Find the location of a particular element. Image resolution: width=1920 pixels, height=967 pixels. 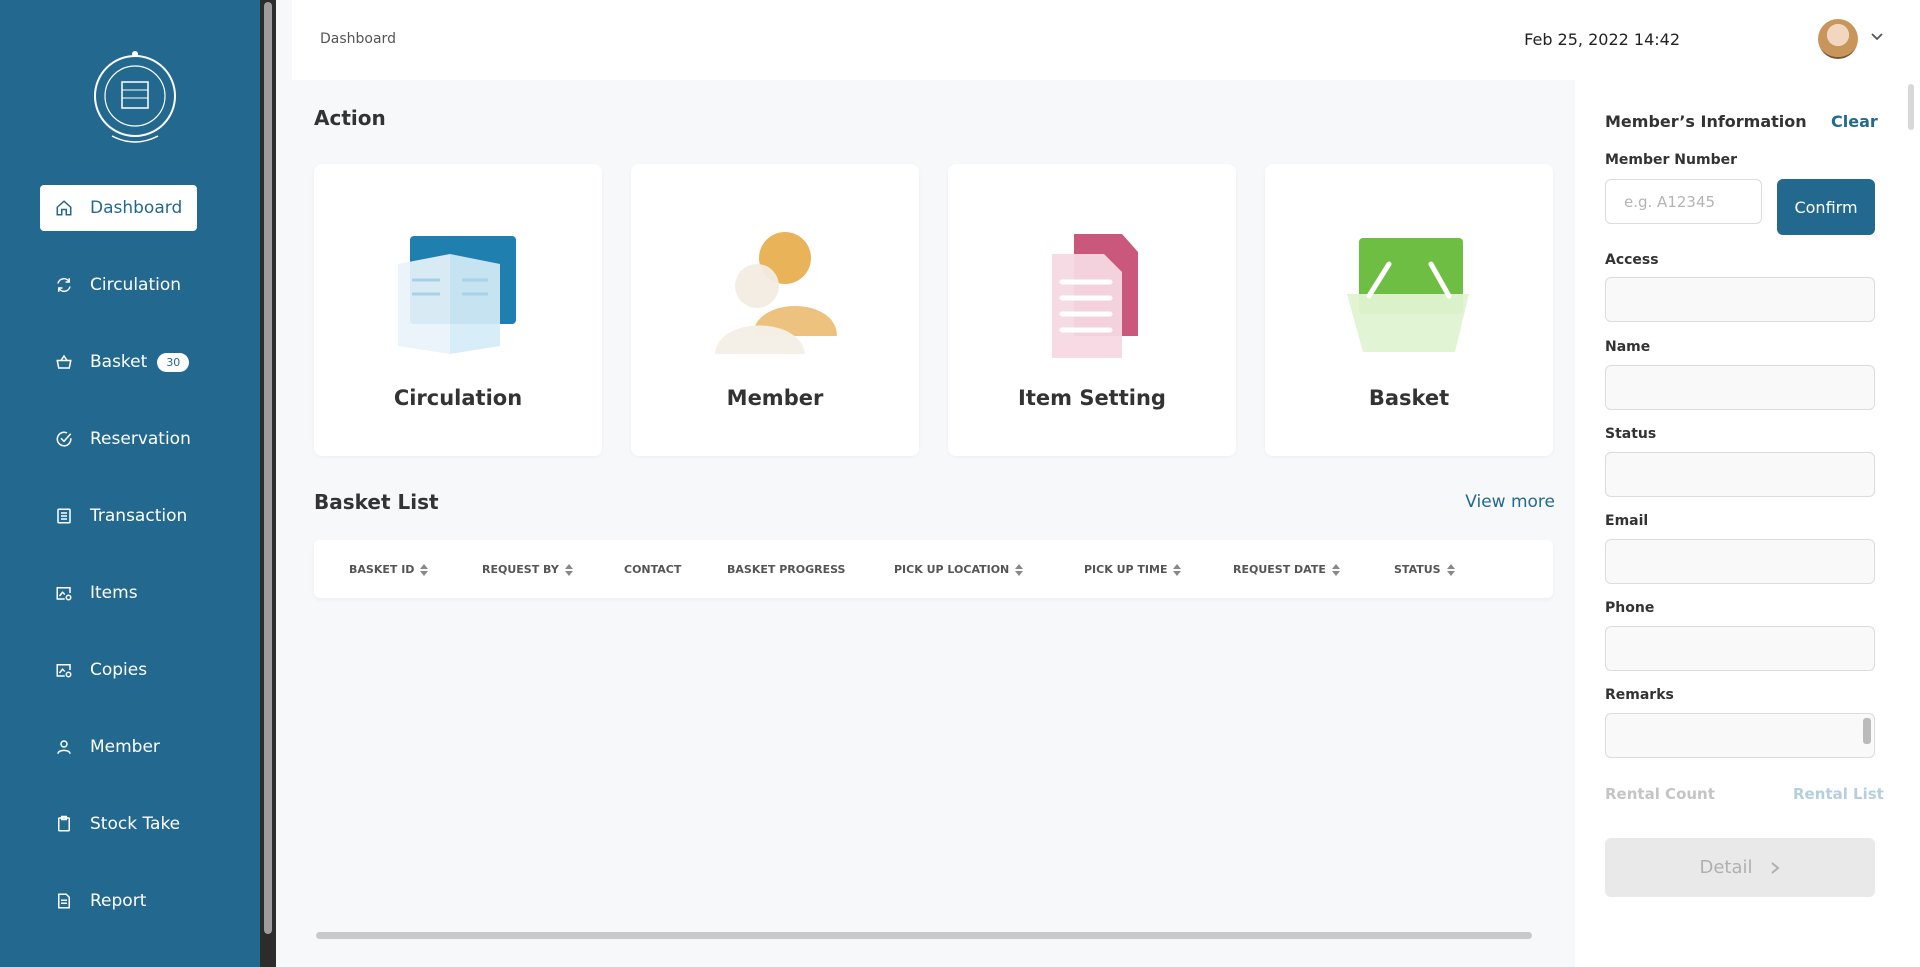

sidebar-item-transaction: Transaction is located at coordinates (118, 516).